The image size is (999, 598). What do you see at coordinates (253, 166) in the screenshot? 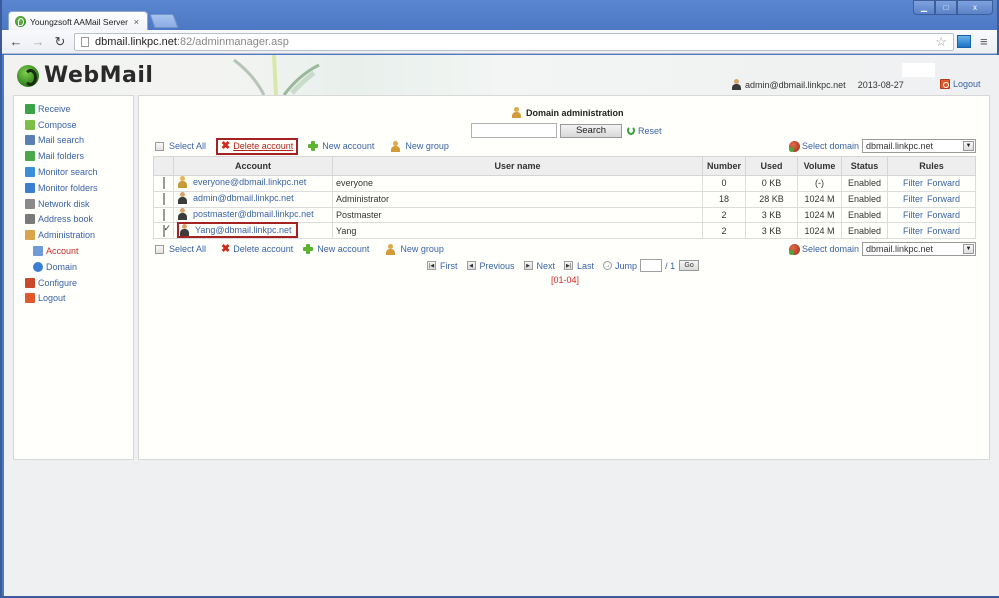
I see `col-header-account: Account` at bounding box center [253, 166].